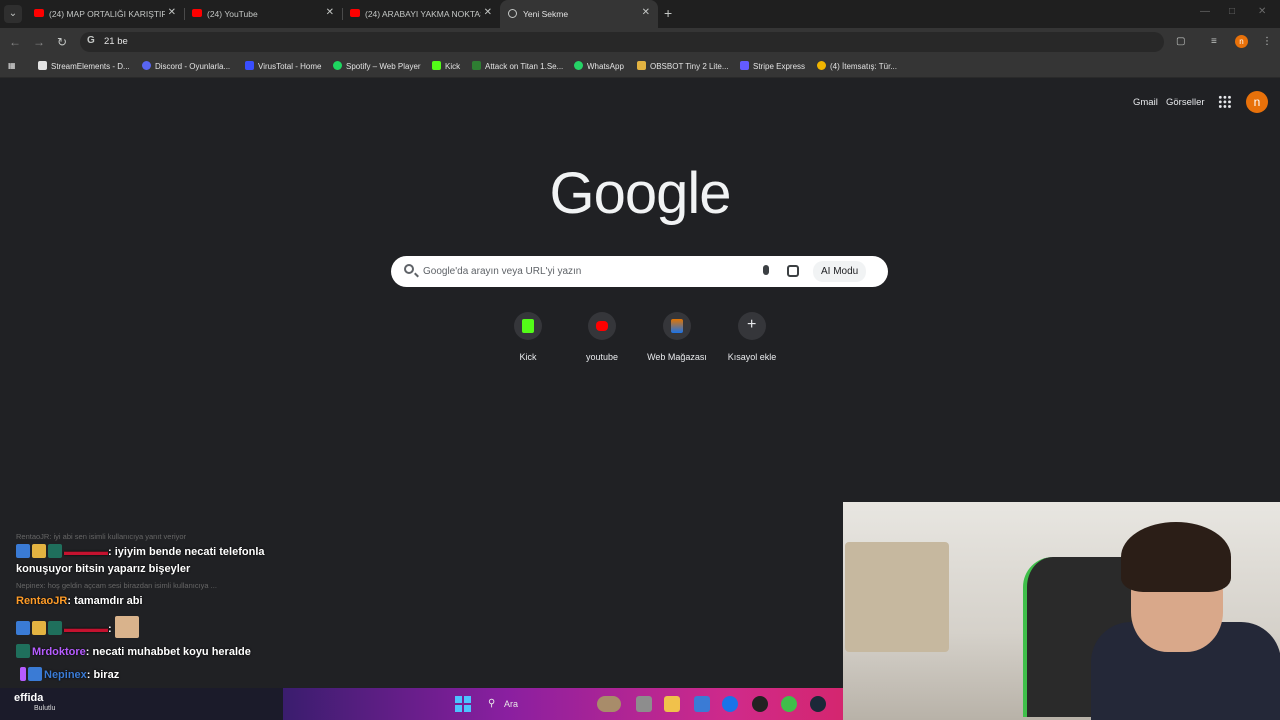 The height and width of the screenshot is (720, 1280). I want to click on tab-search-button: ⌄, so click(13, 14).